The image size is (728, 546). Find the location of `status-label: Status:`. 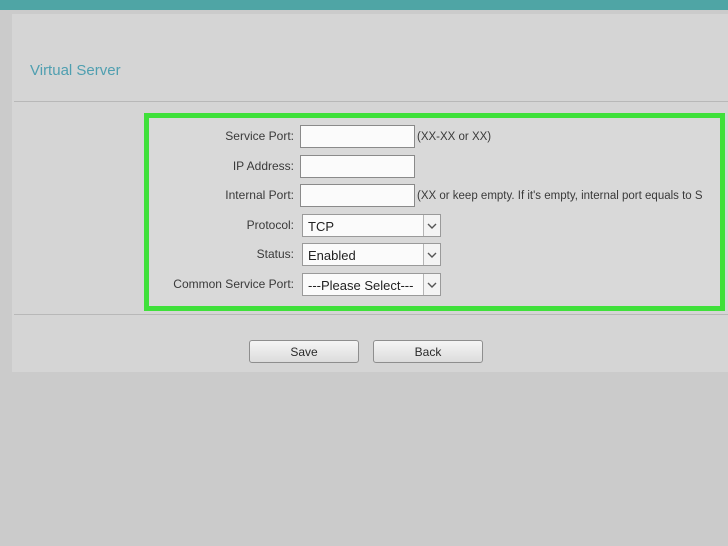

status-label: Status: is located at coordinates (275, 254).